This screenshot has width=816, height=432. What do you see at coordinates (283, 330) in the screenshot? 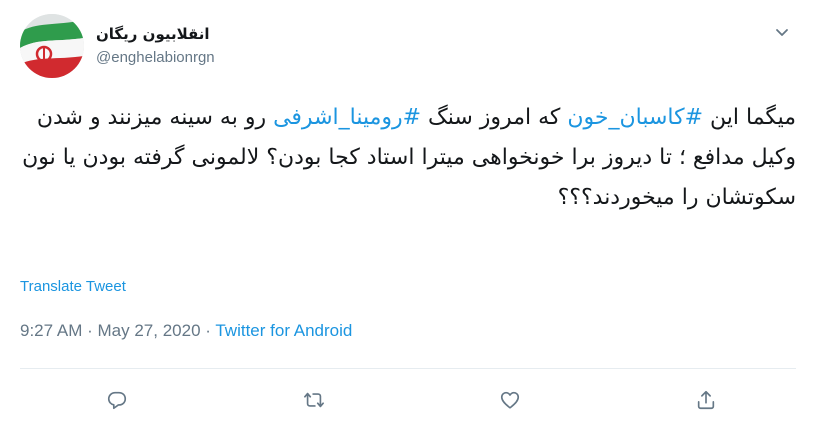
I see `source-app-link: Twitter for Android` at bounding box center [283, 330].